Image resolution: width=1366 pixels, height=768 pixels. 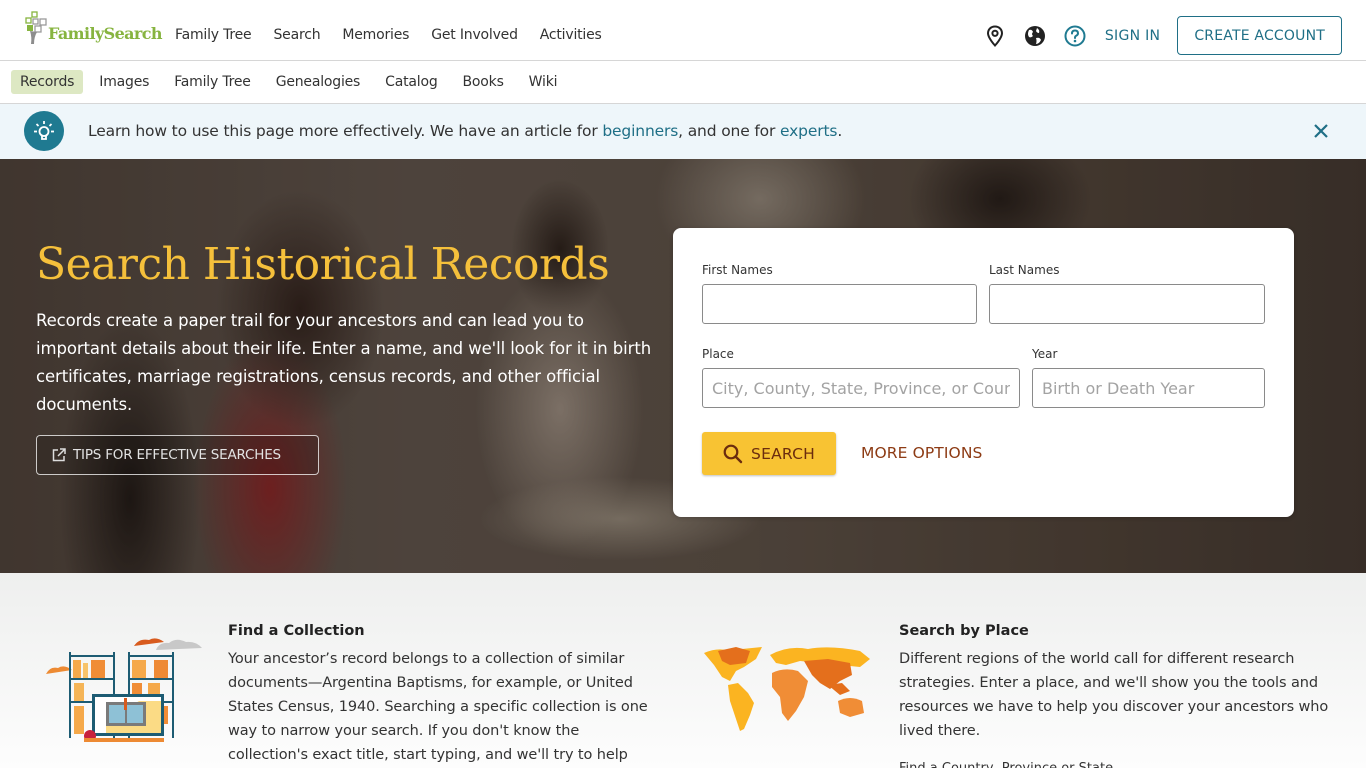 I want to click on banner-text-middle: , and one for, so click(x=729, y=131).